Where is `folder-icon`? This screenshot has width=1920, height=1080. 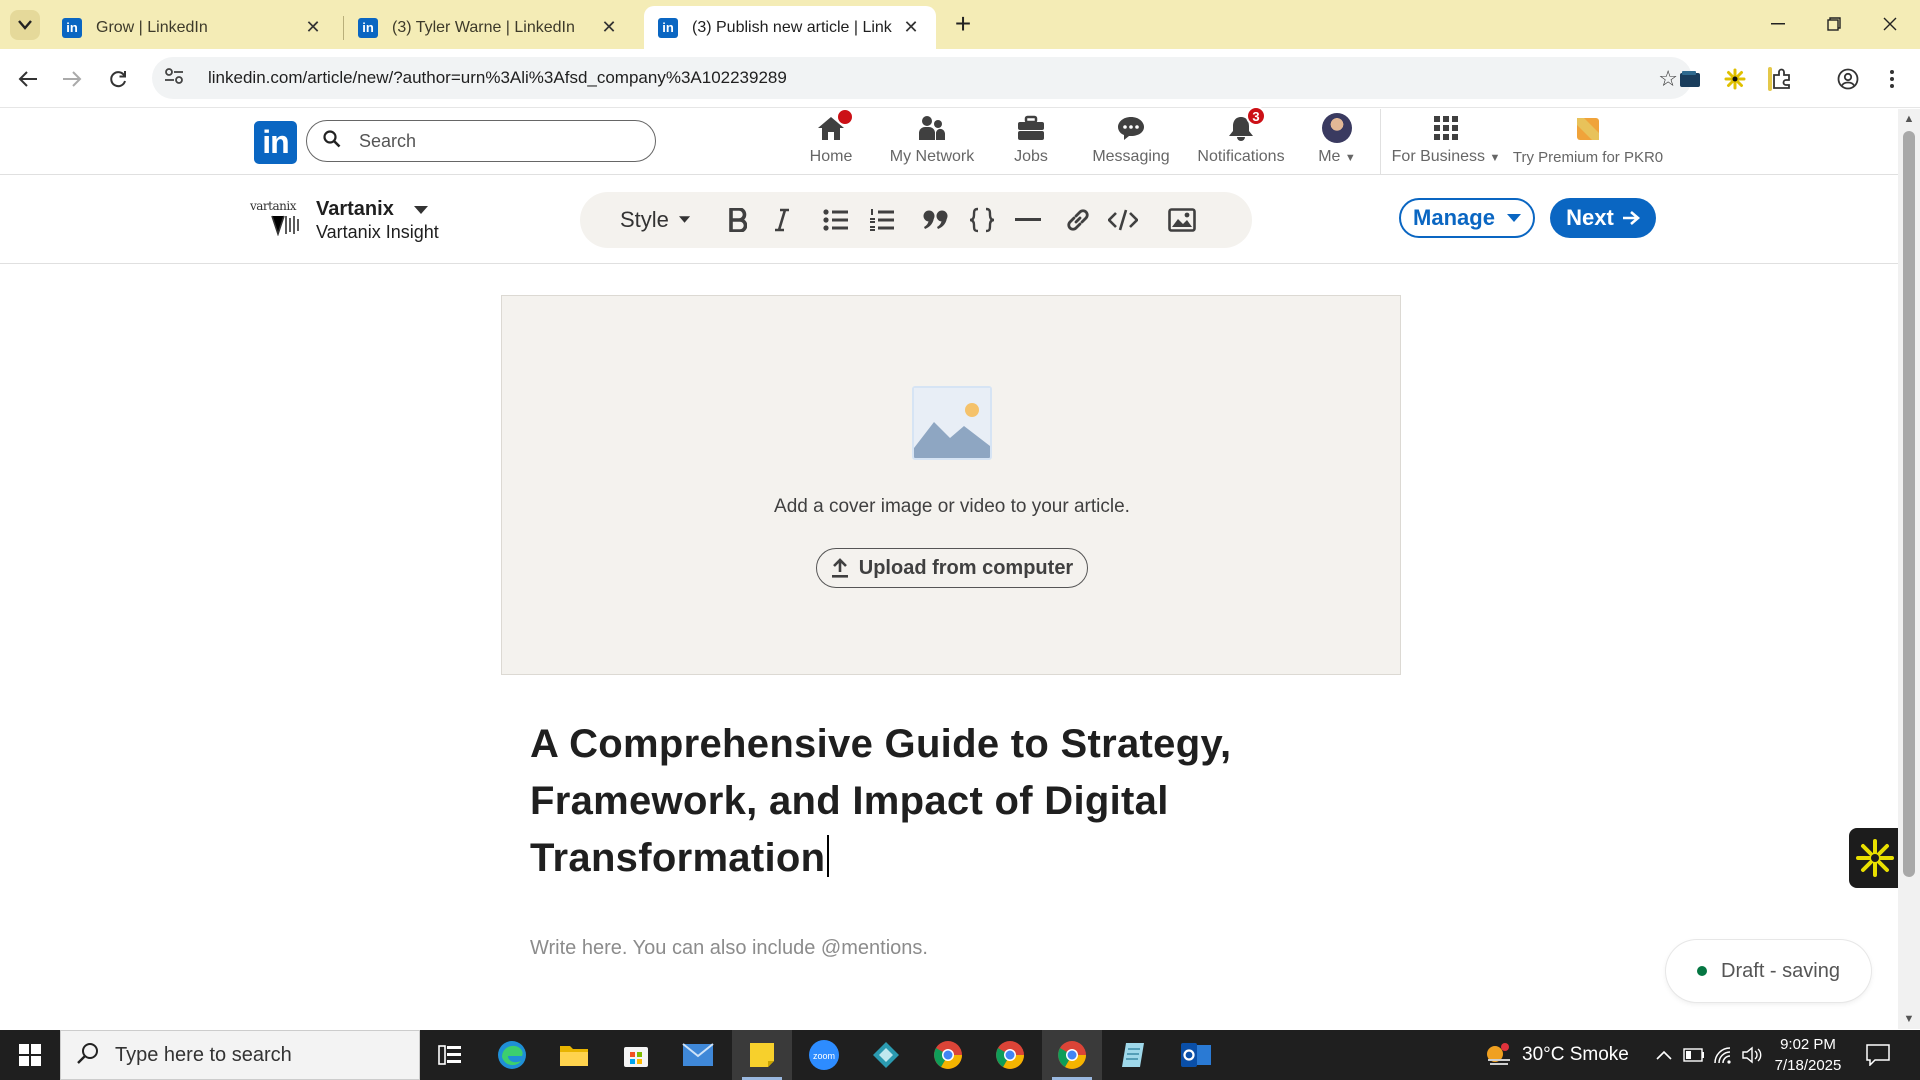
folder-icon is located at coordinates (574, 1056).